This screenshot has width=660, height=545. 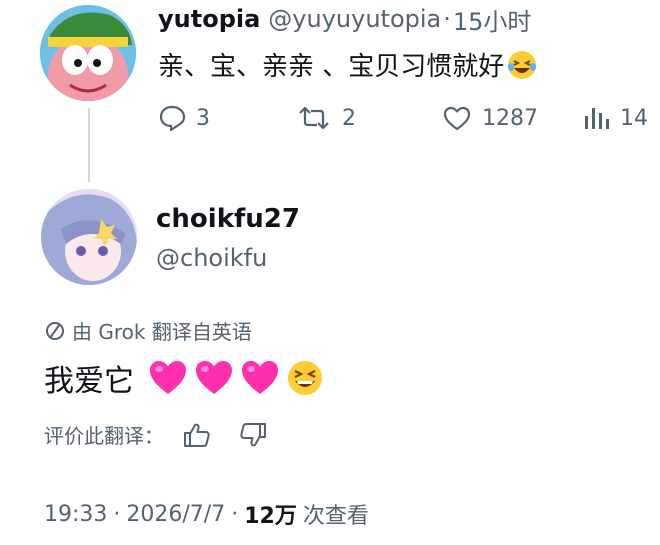 What do you see at coordinates (197, 435) in the screenshot?
I see `thumbs-up-icon` at bounding box center [197, 435].